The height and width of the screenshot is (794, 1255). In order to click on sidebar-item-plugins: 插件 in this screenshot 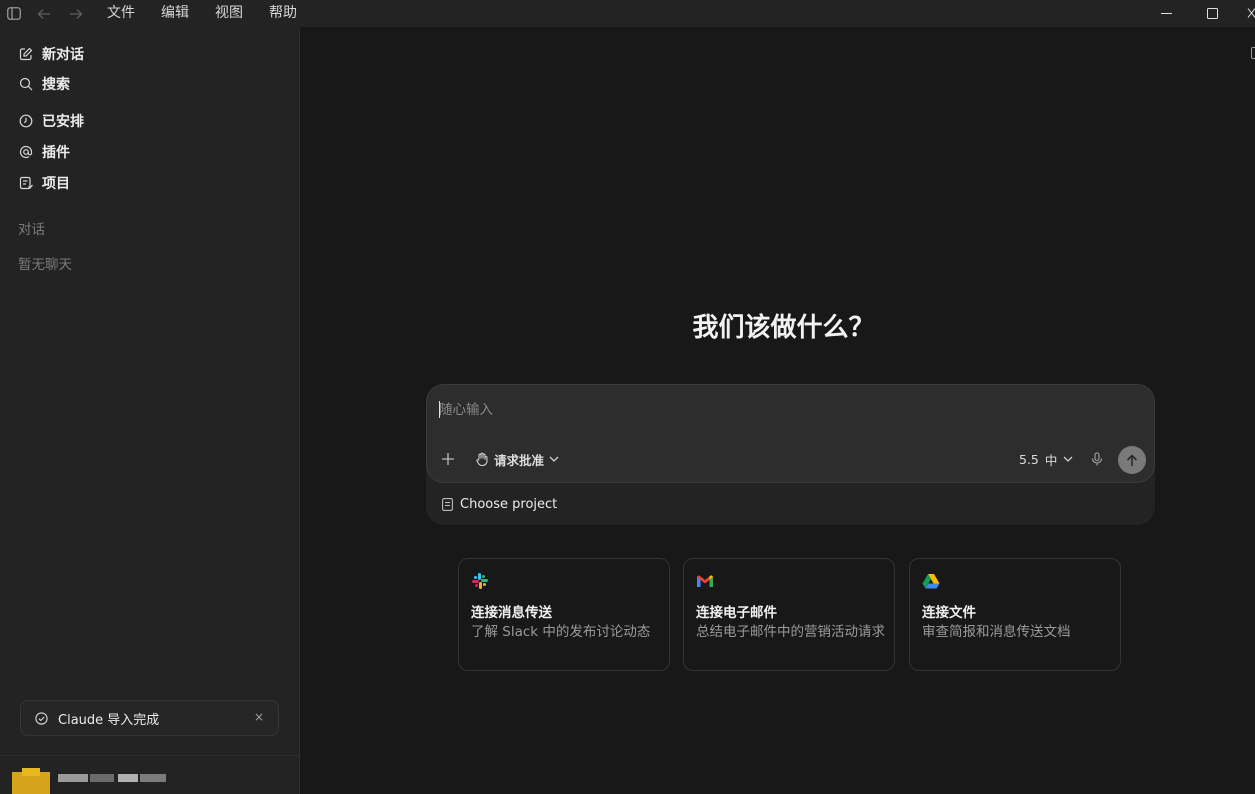, I will do `click(44, 152)`.